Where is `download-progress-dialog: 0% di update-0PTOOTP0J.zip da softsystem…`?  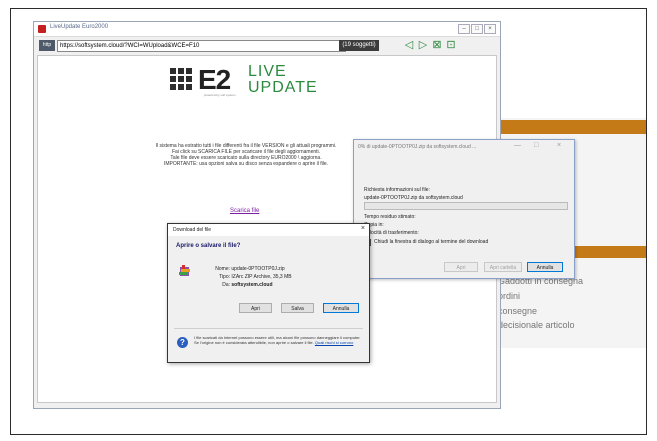 download-progress-dialog: 0% di update-0PTOOTP0J.zip da softsystem… is located at coordinates (464, 209).